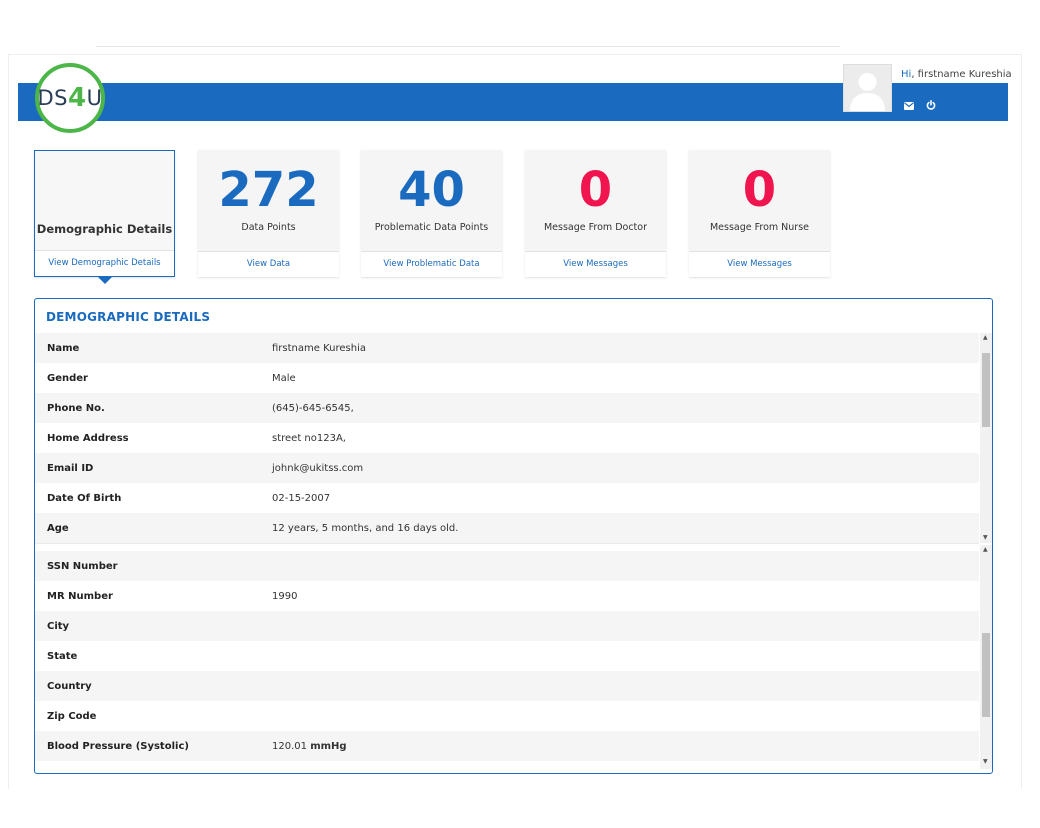  Describe the element at coordinates (268, 190) in the screenshot. I see `card-value: 272` at that location.